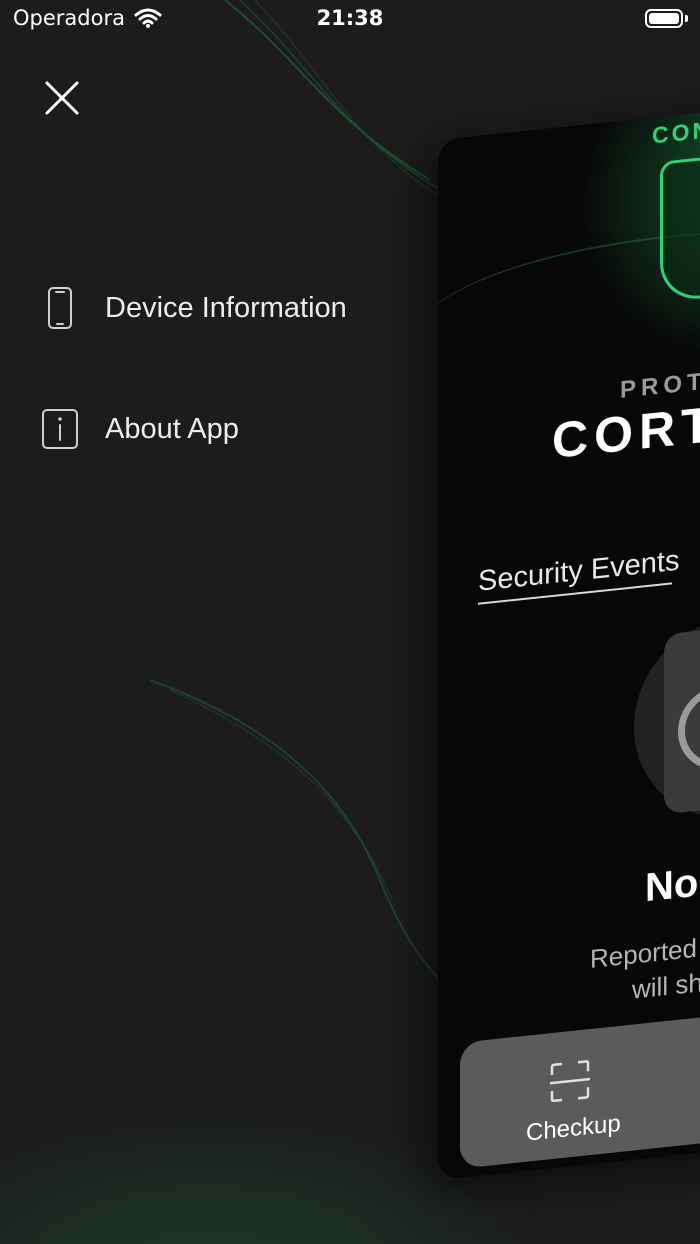  I want to click on tab-checkup: Checkup, so click(572, 1094).